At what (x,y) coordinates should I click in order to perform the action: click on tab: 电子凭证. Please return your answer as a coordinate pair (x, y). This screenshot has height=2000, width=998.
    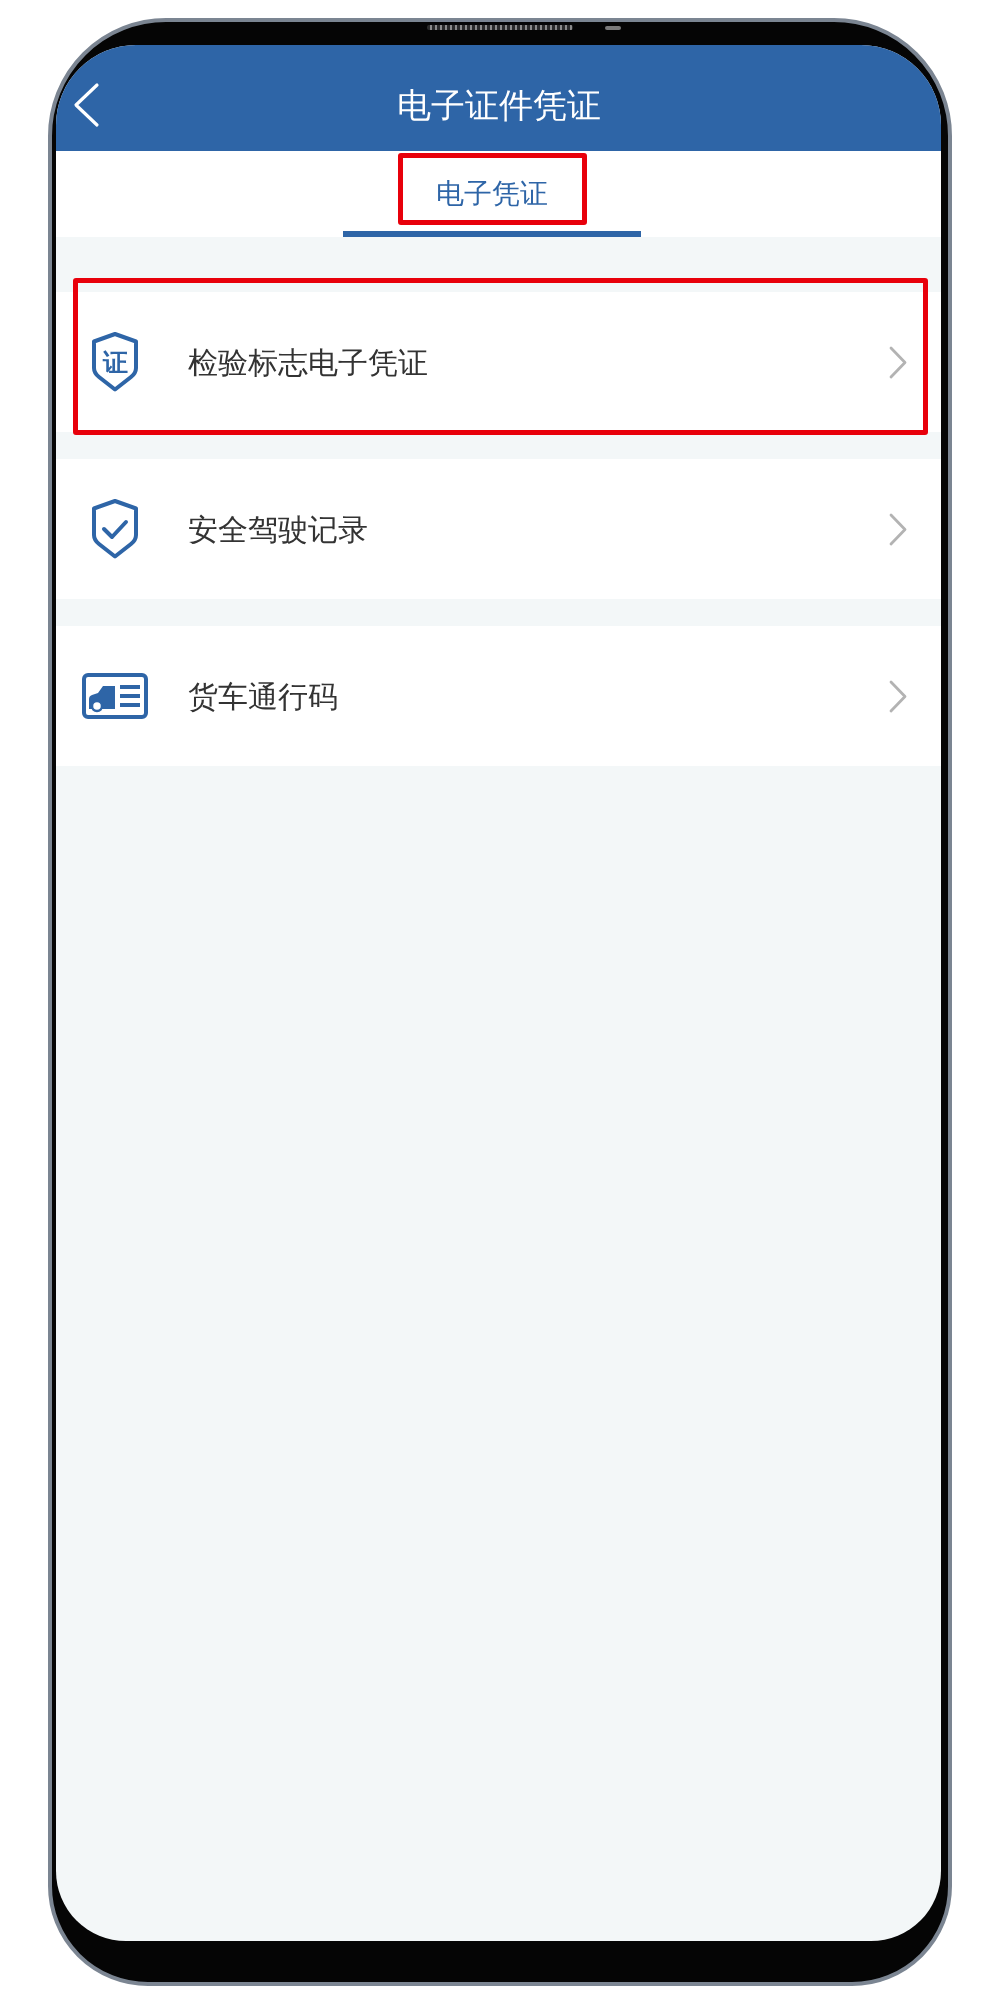
    Looking at the image, I should click on (492, 194).